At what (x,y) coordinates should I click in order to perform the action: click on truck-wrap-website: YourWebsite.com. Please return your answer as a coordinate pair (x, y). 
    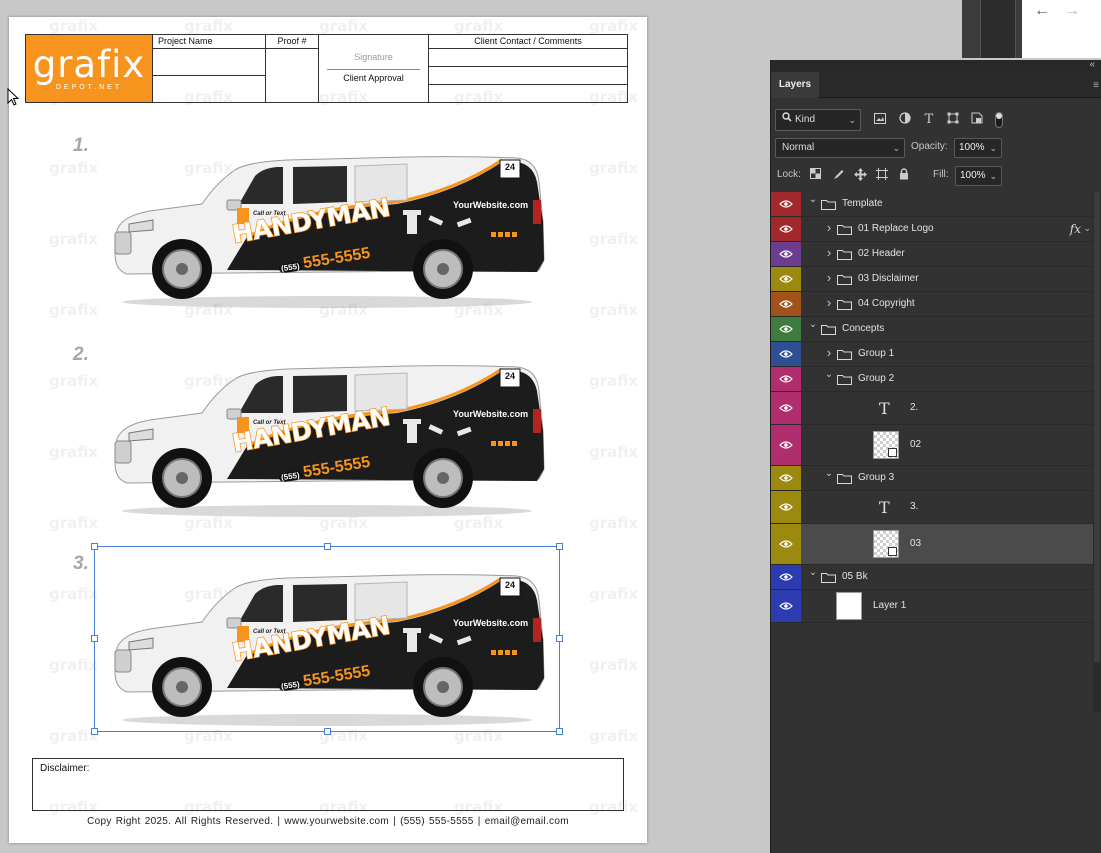
    Looking at the image, I should click on (491, 623).